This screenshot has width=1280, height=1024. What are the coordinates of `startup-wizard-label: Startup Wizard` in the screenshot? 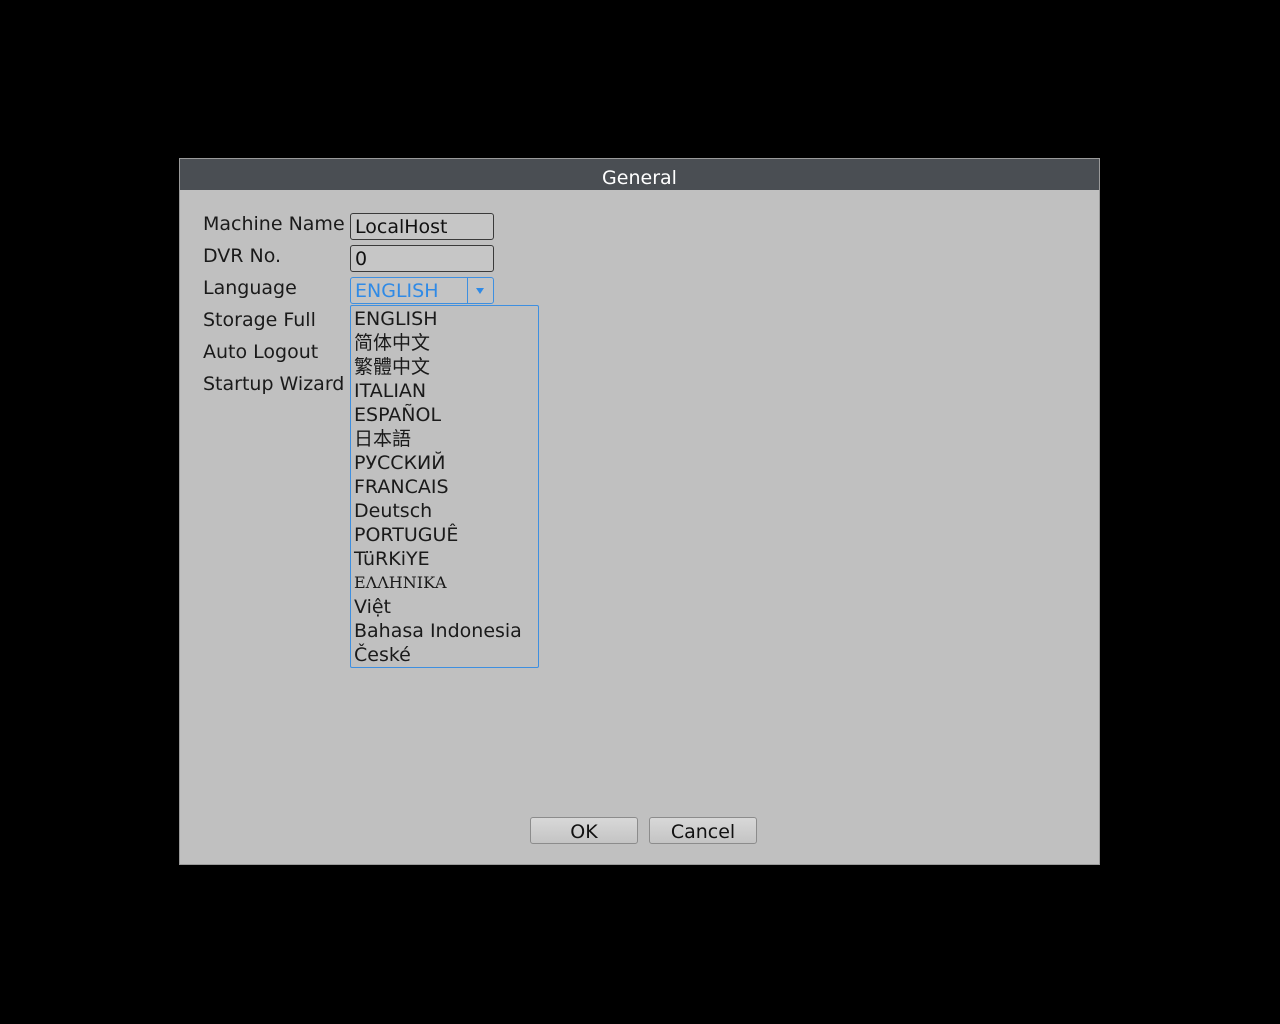 It's located at (274, 384).